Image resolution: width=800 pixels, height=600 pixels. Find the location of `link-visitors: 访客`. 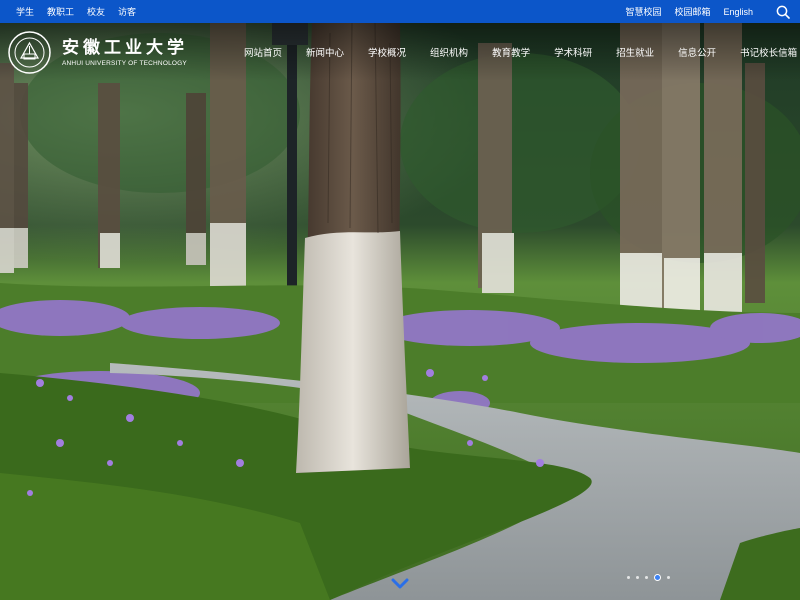

link-visitors: 访客 is located at coordinates (127, 11).